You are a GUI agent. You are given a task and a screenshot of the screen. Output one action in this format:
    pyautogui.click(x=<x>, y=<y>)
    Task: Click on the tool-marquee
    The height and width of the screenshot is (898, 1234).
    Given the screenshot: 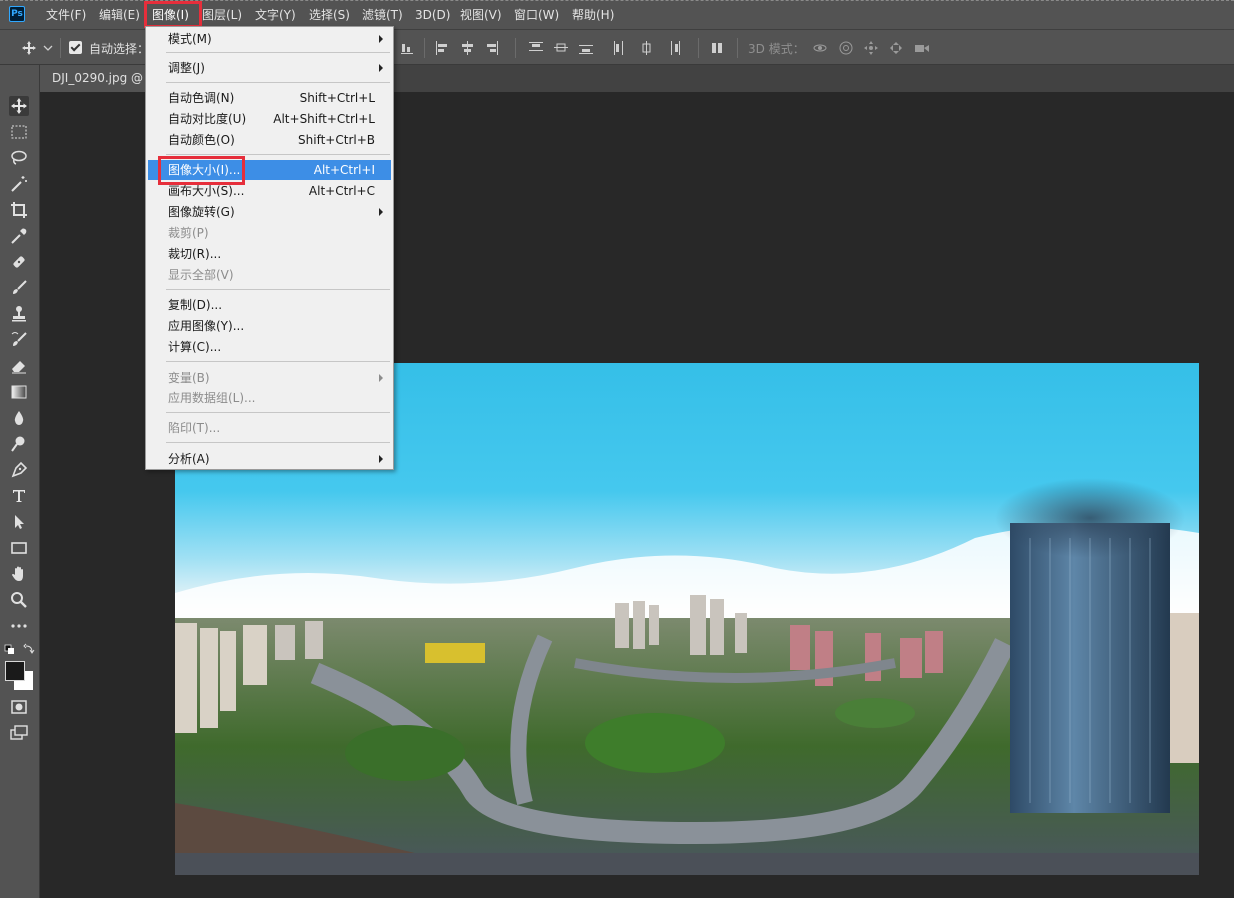 What is the action you would take?
    pyautogui.click(x=19, y=132)
    